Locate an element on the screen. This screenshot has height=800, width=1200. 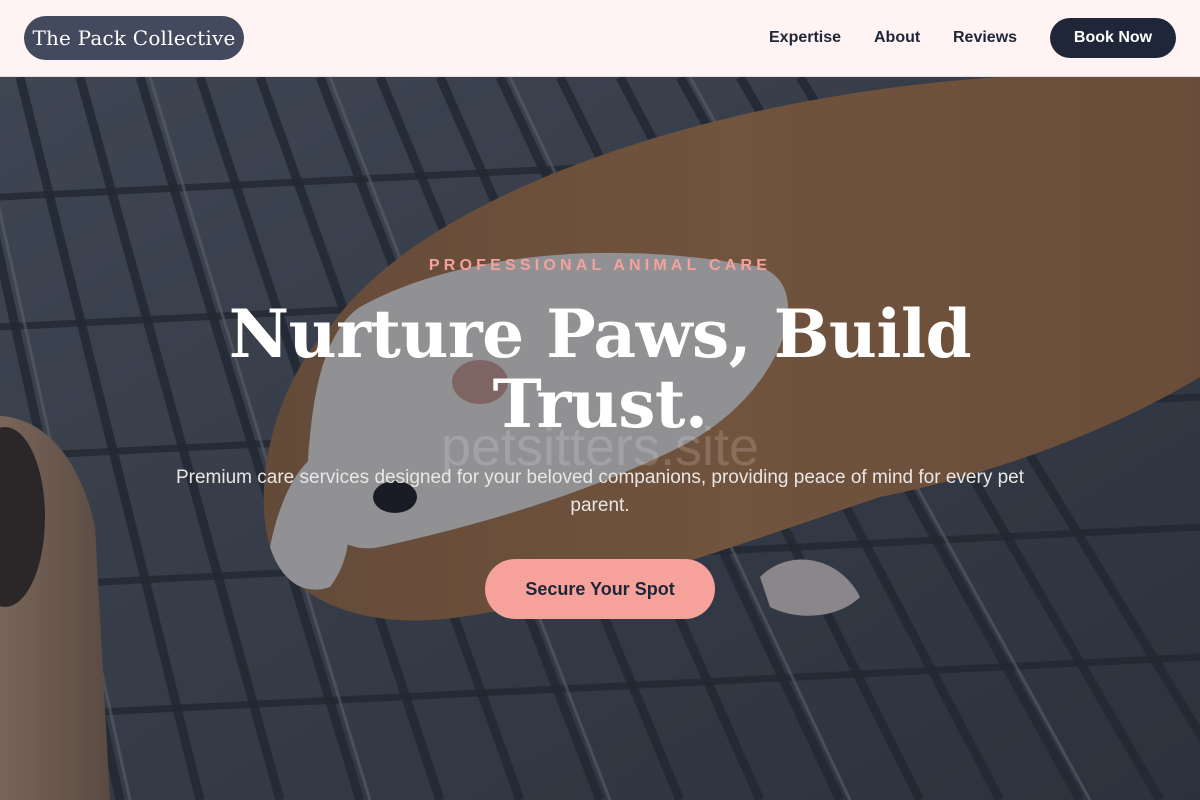
nav-about: About is located at coordinates (897, 38).